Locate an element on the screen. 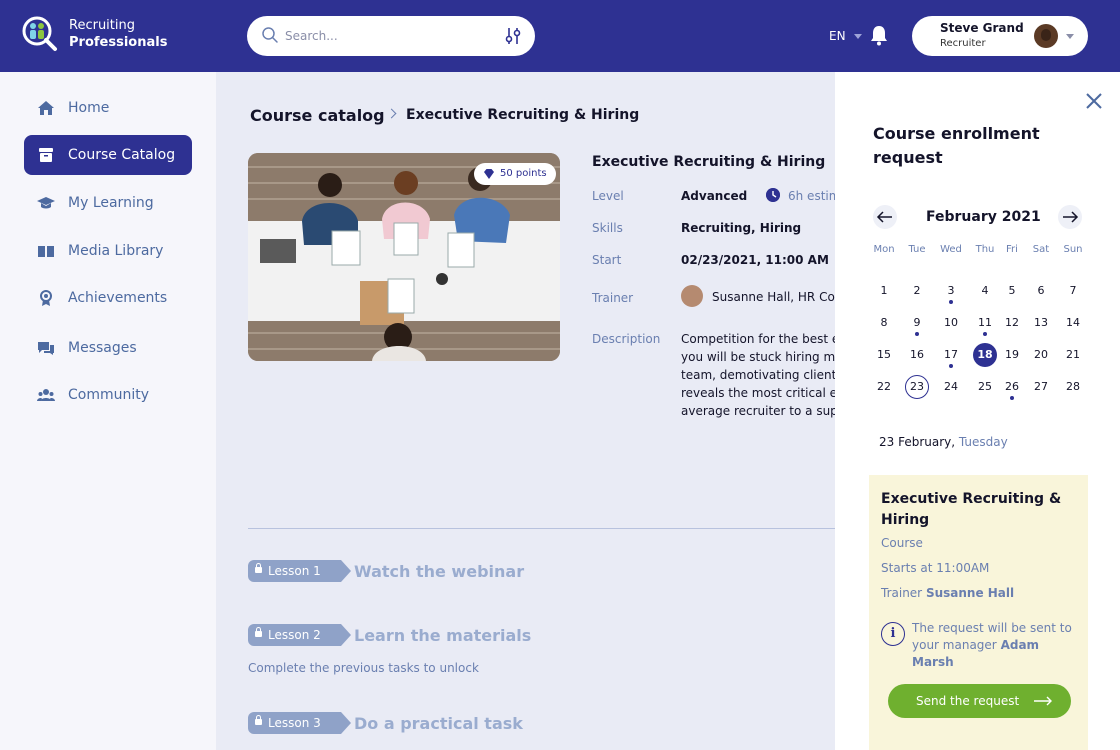 This screenshot has width=1120, height=750. award-icon is located at coordinates (46, 298).